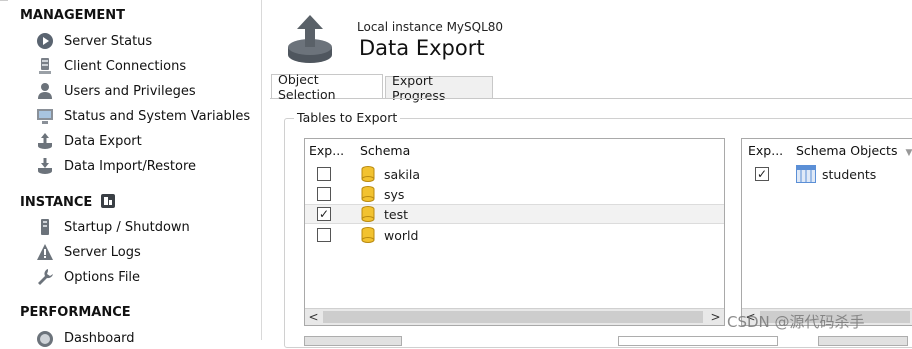  Describe the element at coordinates (396, 214) in the screenshot. I see `schema-name: test` at that location.